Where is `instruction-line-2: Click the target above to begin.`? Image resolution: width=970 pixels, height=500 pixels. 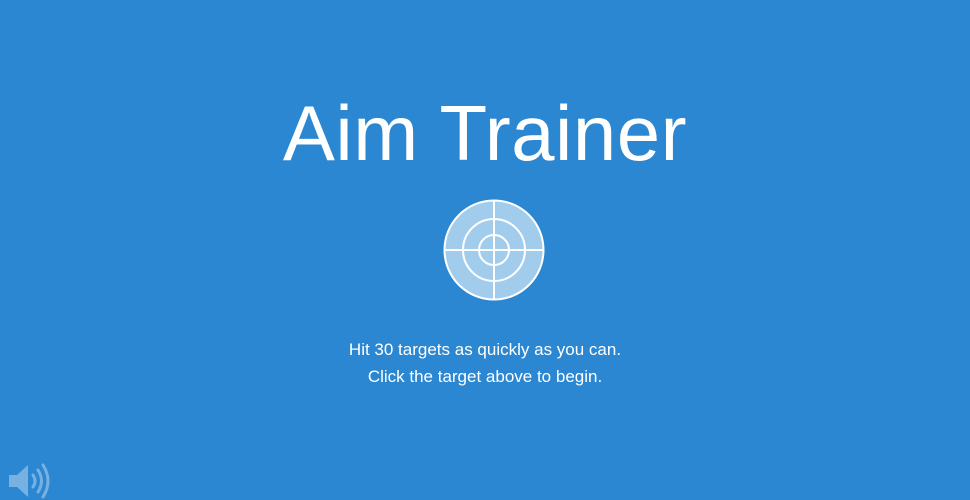 instruction-line-2: Click the target above to begin. is located at coordinates (485, 376).